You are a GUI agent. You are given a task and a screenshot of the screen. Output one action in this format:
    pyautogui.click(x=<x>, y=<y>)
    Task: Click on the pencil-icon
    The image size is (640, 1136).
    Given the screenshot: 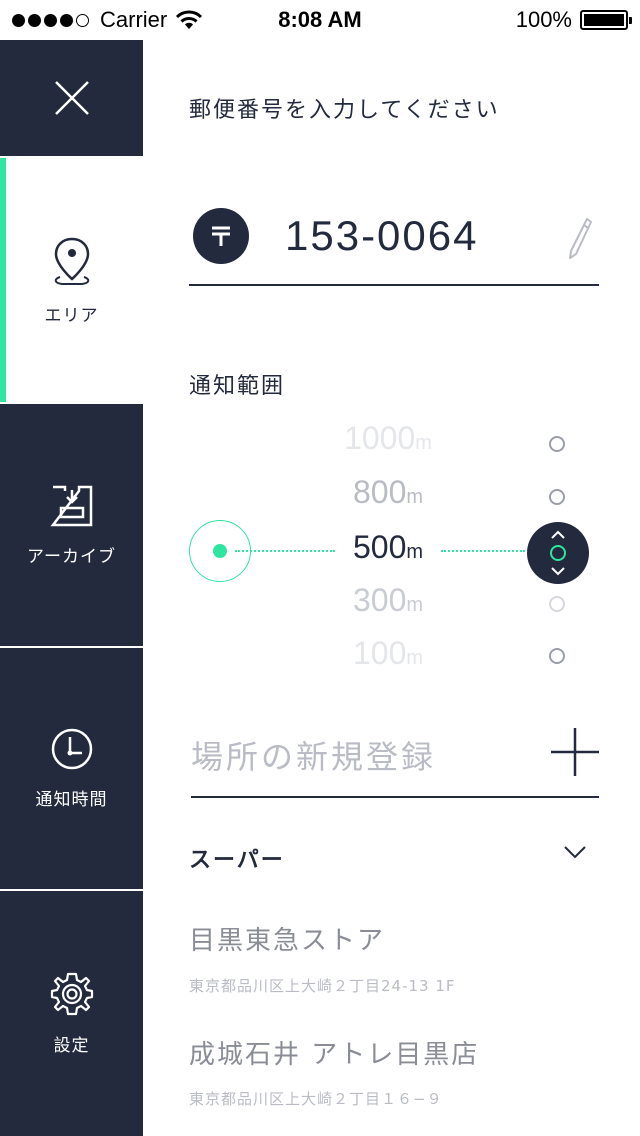 What is the action you would take?
    pyautogui.click(x=580, y=238)
    